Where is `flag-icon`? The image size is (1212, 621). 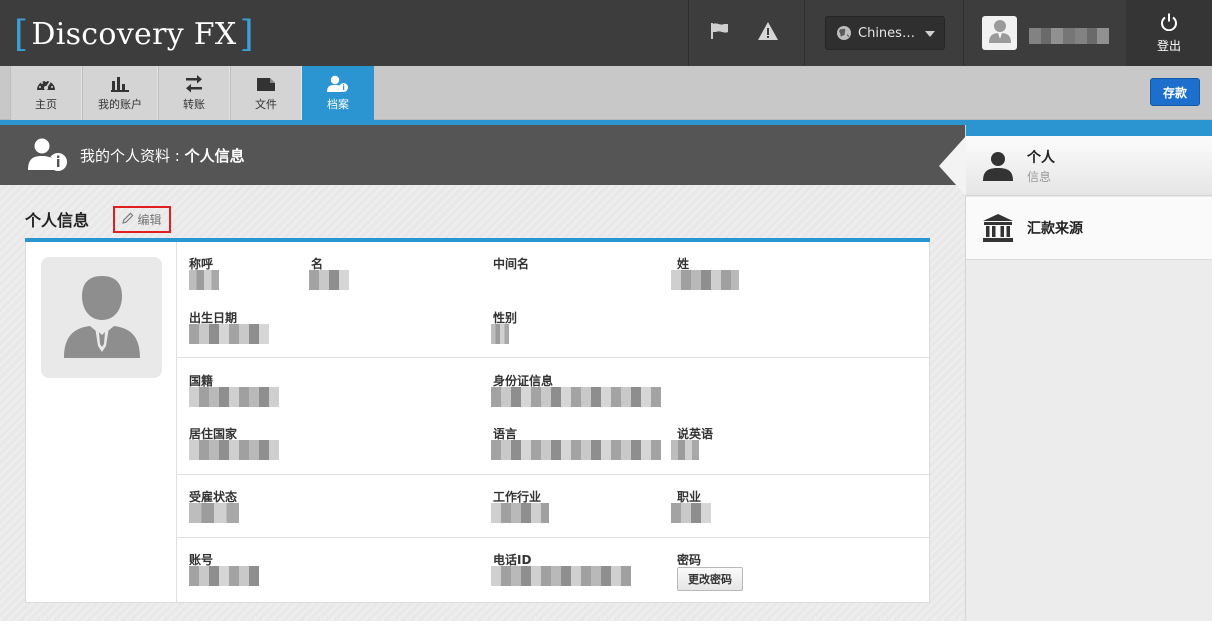
flag-icon is located at coordinates (720, 33).